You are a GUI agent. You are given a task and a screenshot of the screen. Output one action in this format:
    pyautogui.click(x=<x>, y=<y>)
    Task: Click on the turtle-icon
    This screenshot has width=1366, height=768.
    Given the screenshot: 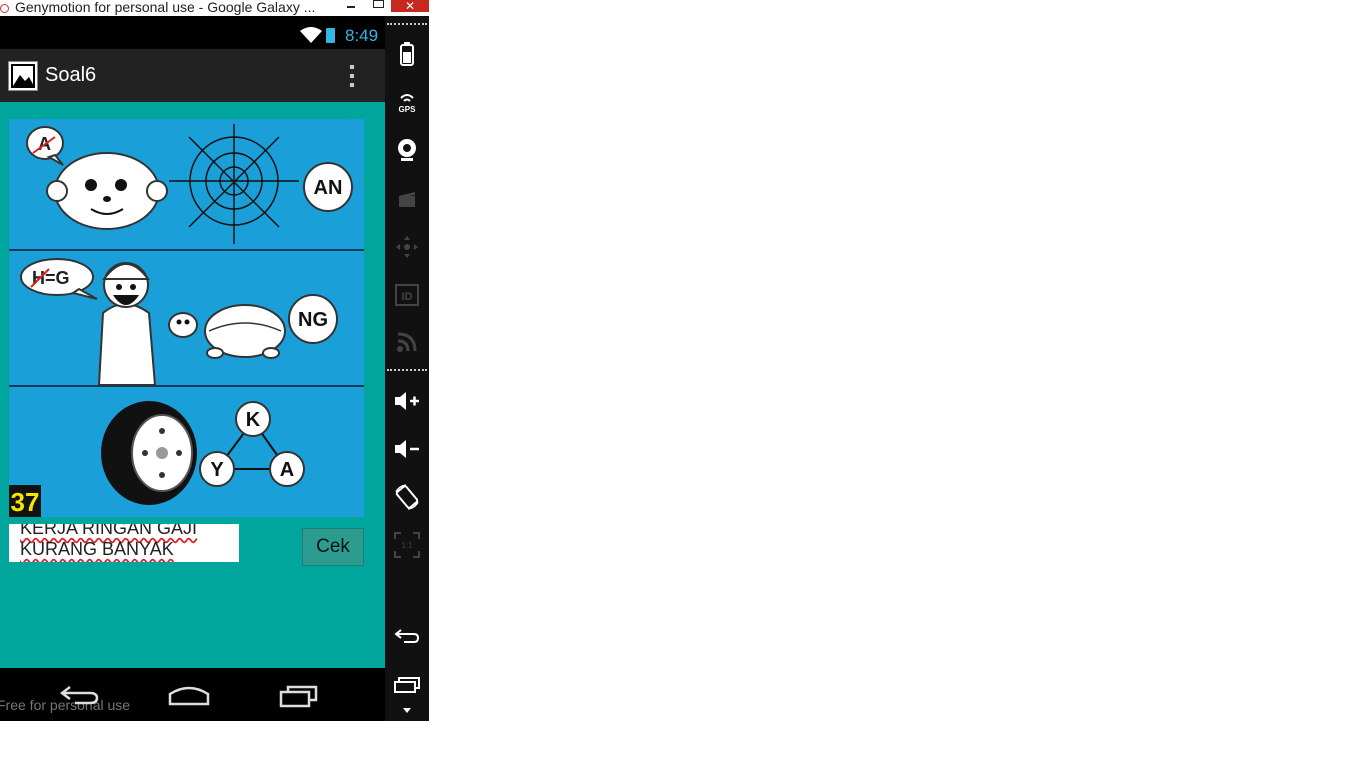 What is the action you would take?
    pyautogui.click(x=227, y=331)
    